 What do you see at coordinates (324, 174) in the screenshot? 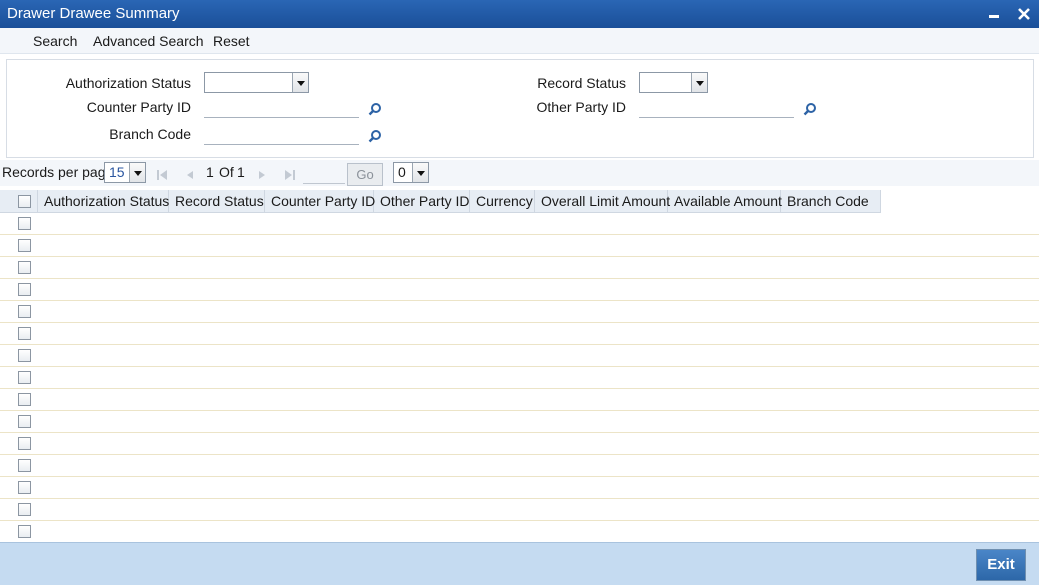
I see `page-number-input` at bounding box center [324, 174].